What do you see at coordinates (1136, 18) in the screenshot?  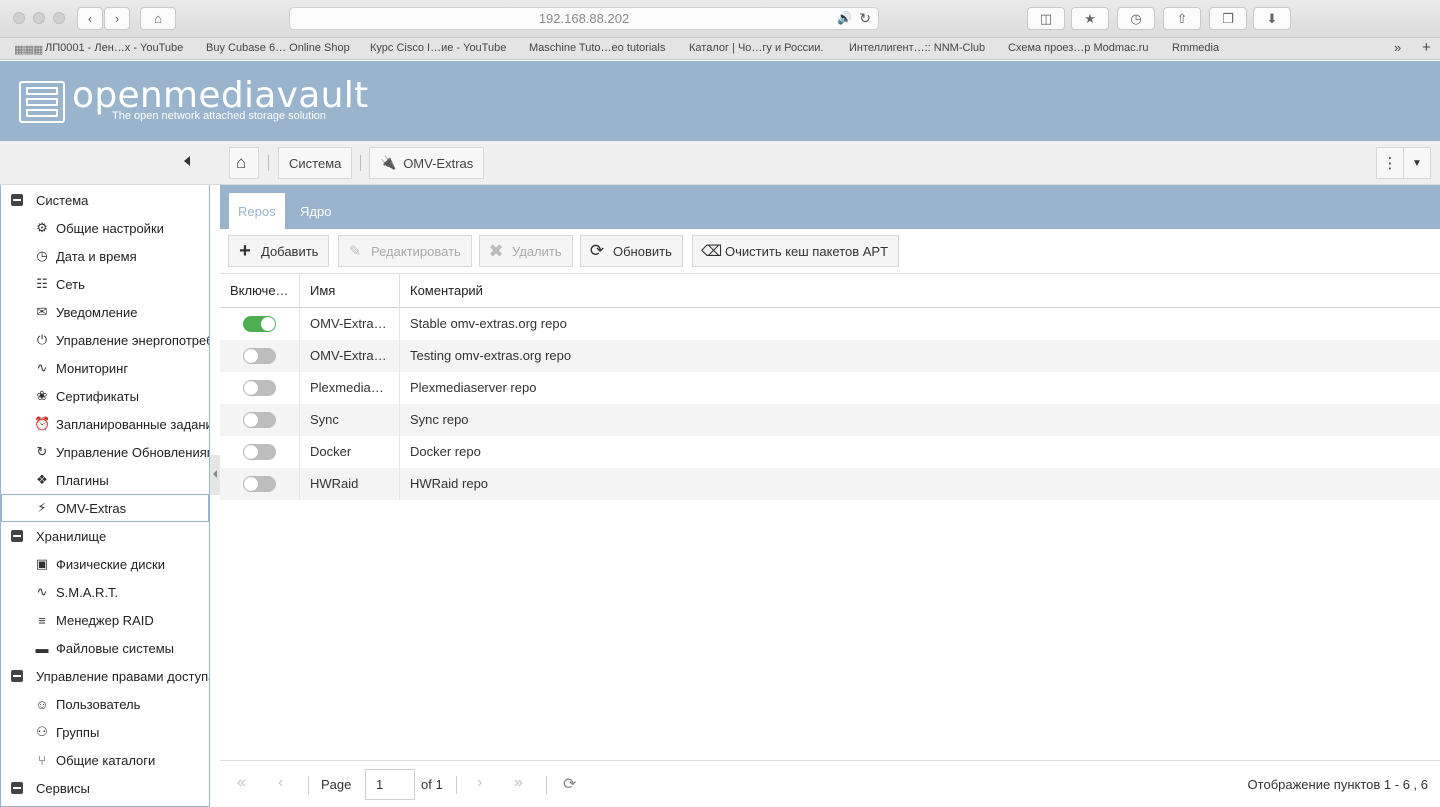 I see `history-button: ◷` at bounding box center [1136, 18].